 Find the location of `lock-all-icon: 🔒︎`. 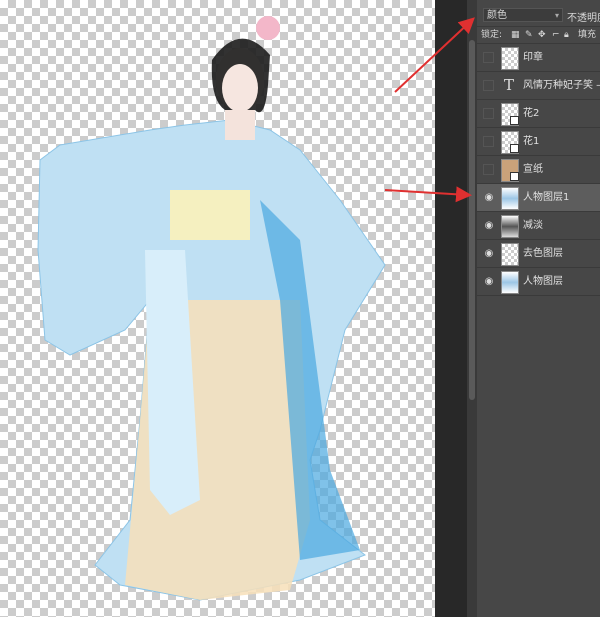

lock-all-icon: 🔒︎ is located at coordinates (566, 35).